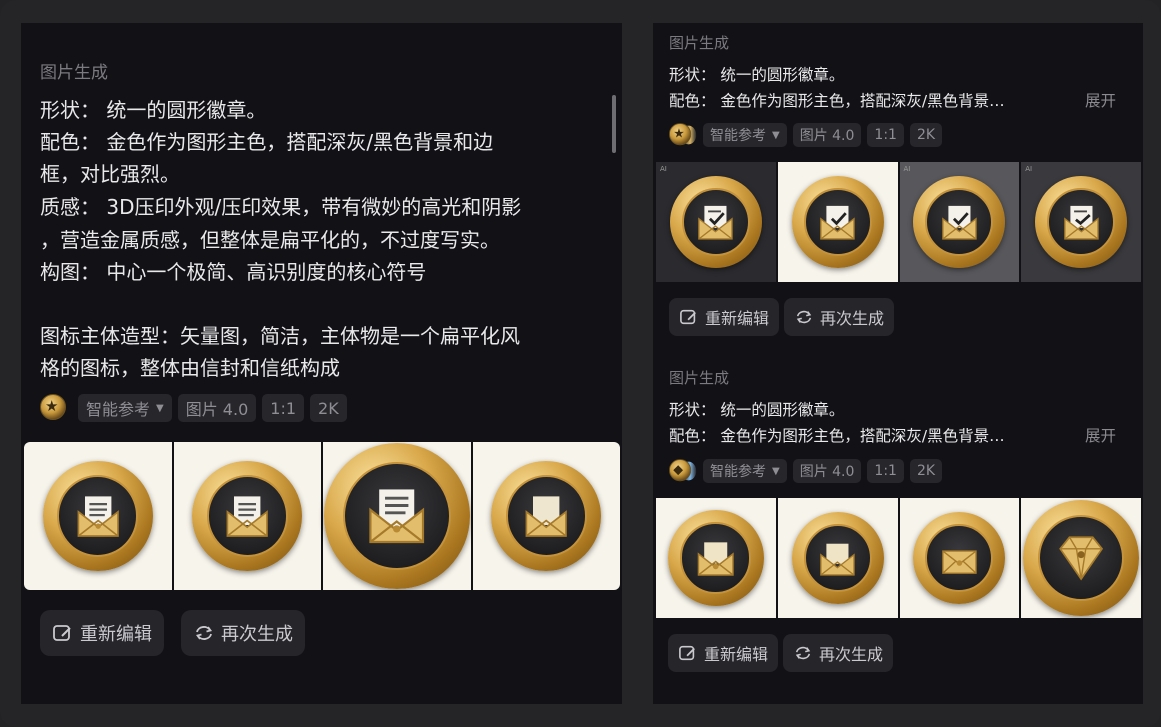 This screenshot has width=1161, height=727. I want to click on diamond-icon, so click(1081, 558).